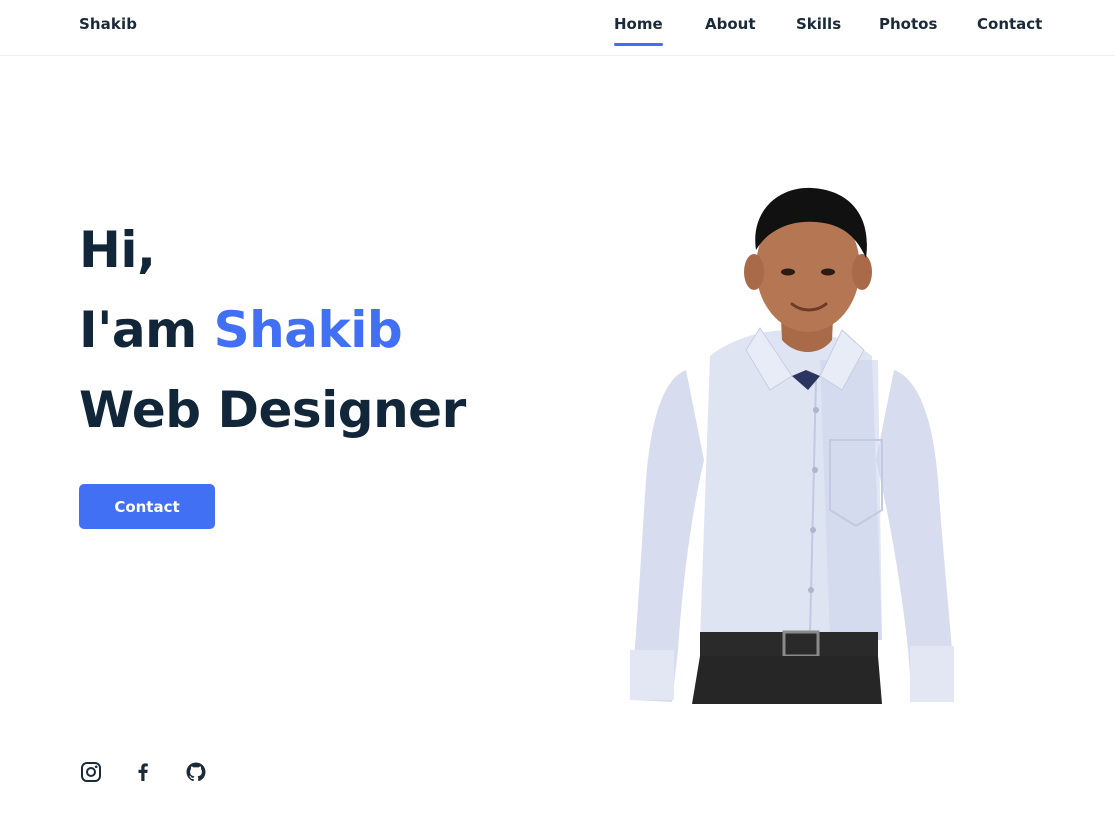  Describe the element at coordinates (1009, 24) in the screenshot. I see `nav-contact: Contact` at that location.